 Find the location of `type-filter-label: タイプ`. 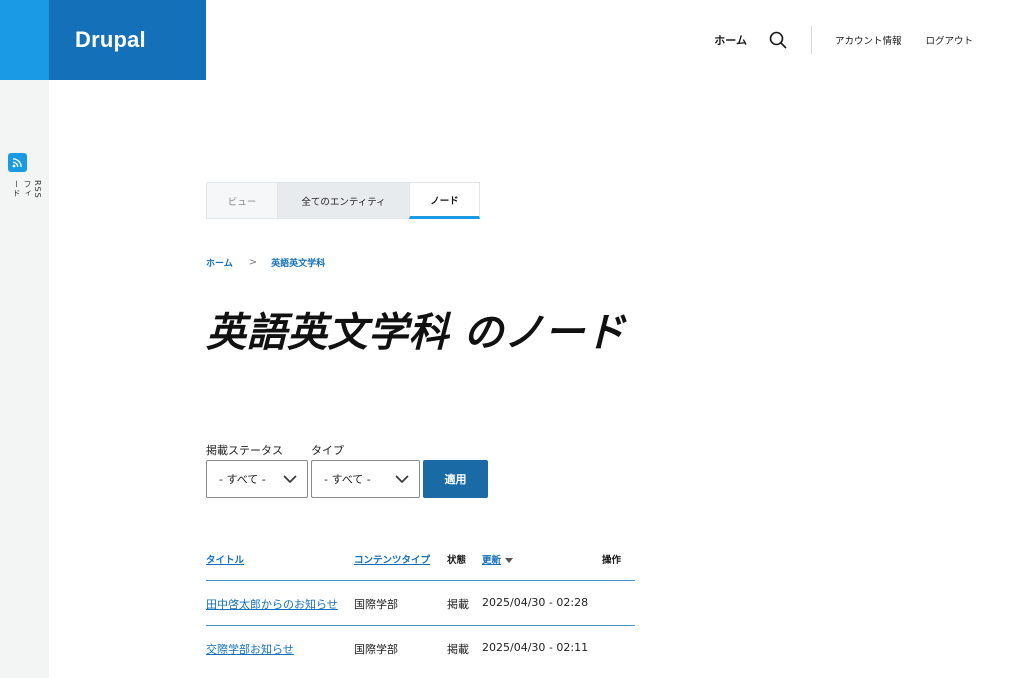

type-filter-label: タイプ is located at coordinates (327, 450).